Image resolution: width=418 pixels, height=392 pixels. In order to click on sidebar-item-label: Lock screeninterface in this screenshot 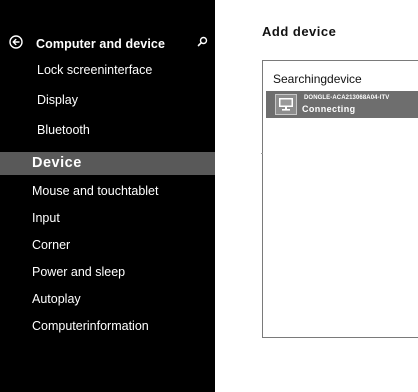, I will do `click(95, 70)`.